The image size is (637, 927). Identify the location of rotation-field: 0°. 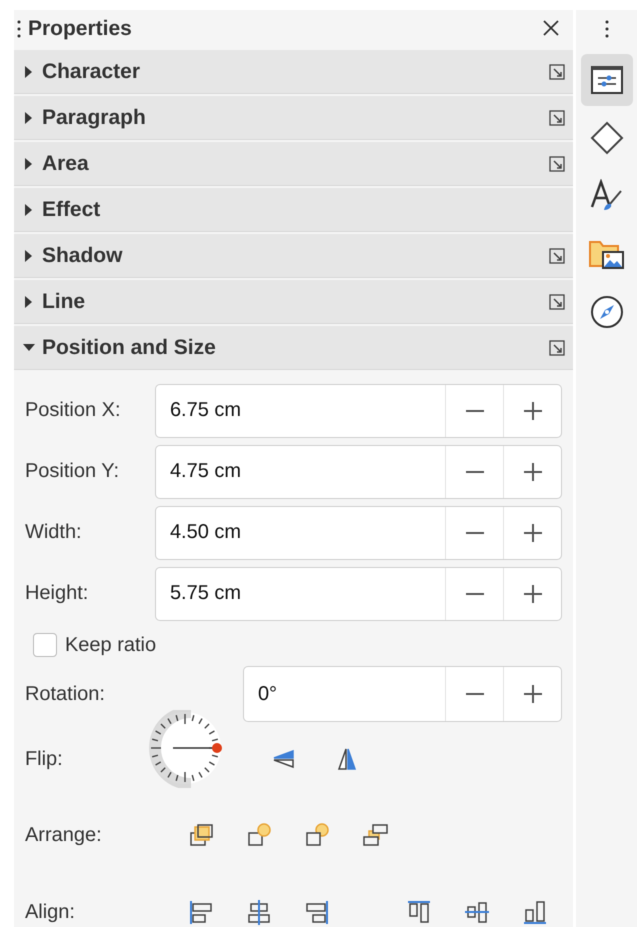
(402, 694).